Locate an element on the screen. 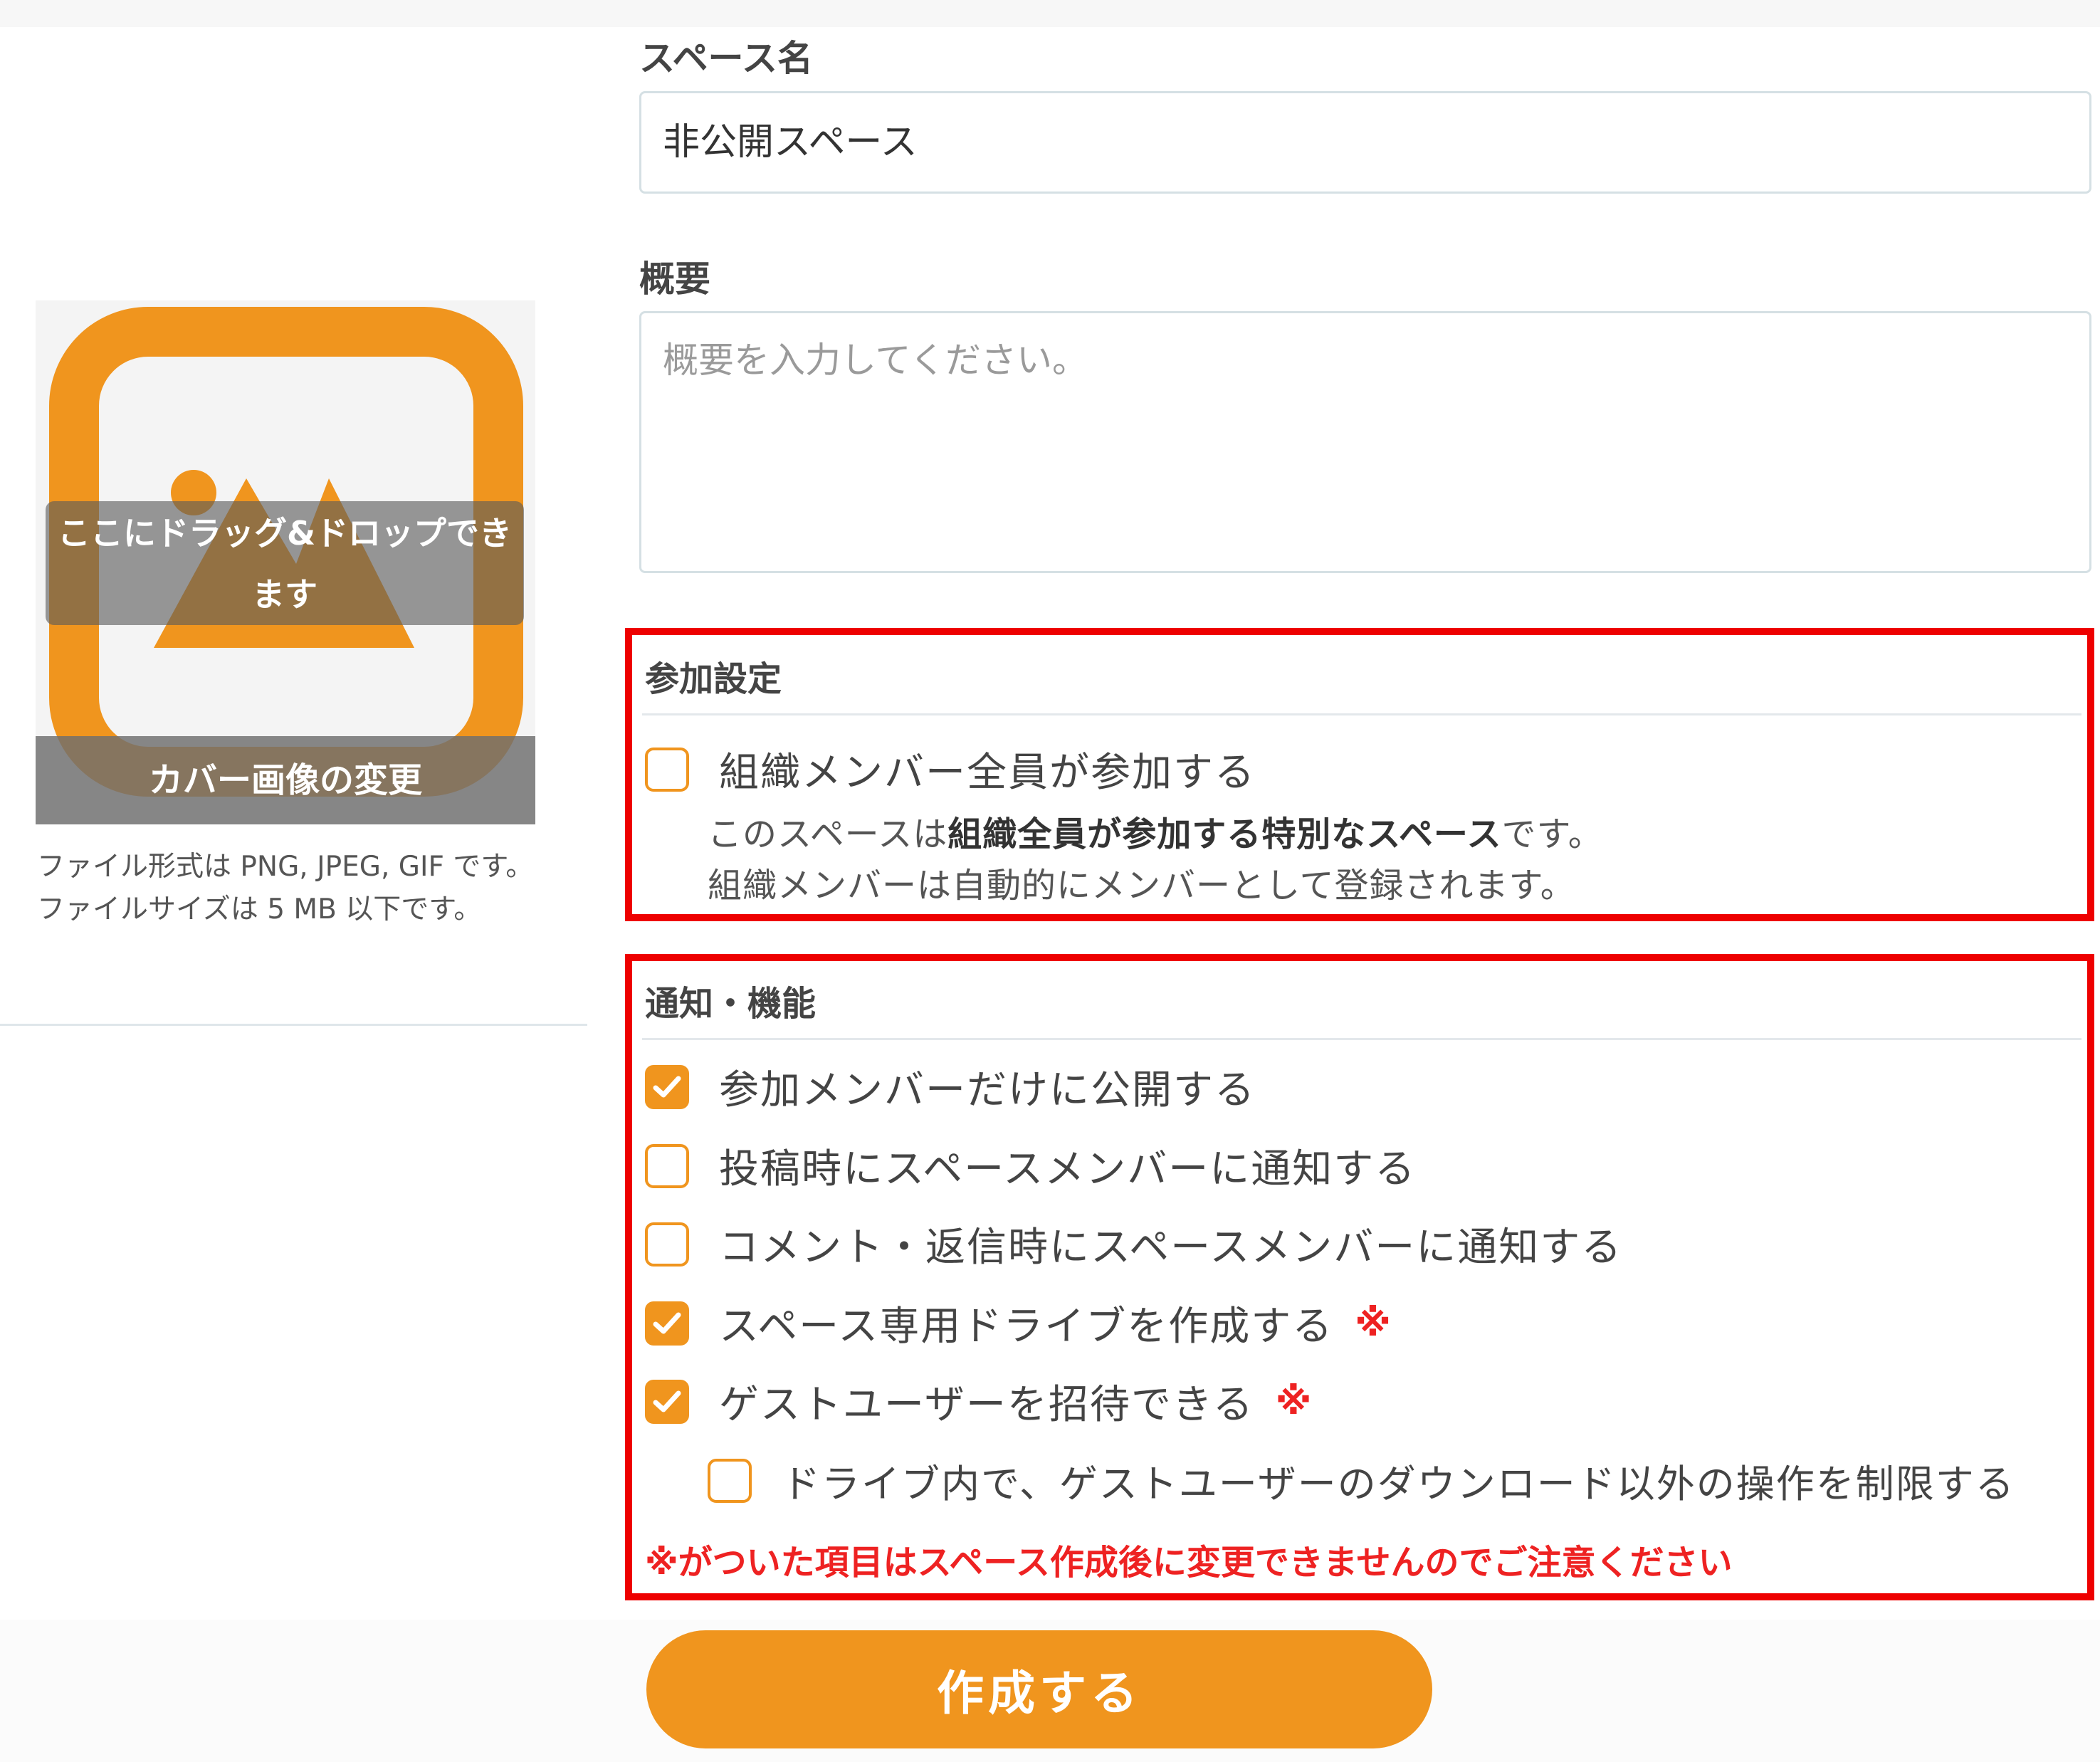  features-title: 通知・機能 is located at coordinates (731, 1004).